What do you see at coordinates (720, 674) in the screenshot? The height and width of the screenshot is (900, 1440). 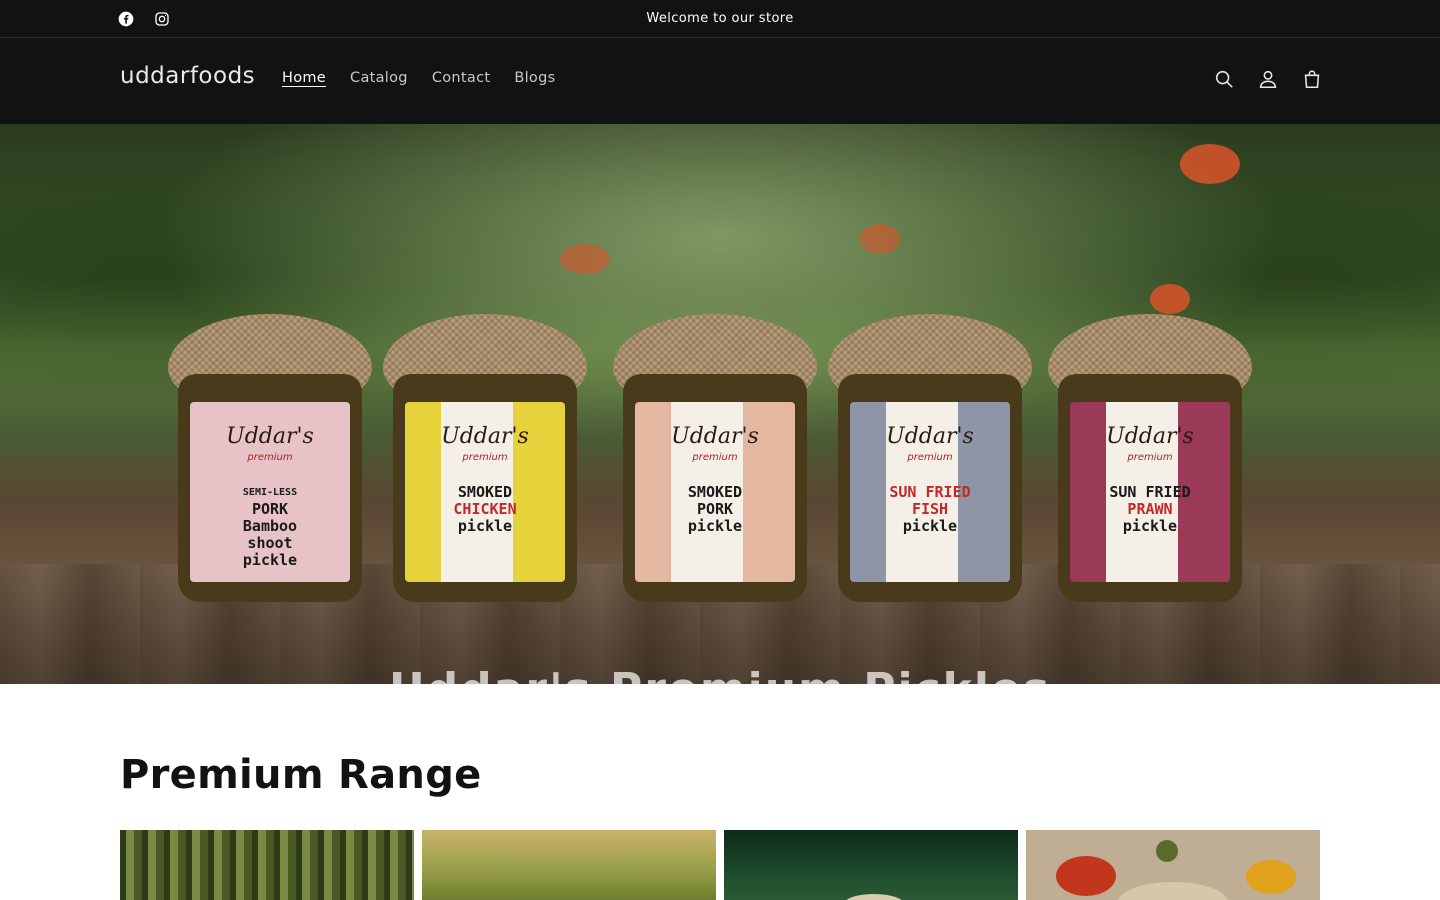 I see `hero-overlay-heading: Uddar's Premium Pickles` at bounding box center [720, 674].